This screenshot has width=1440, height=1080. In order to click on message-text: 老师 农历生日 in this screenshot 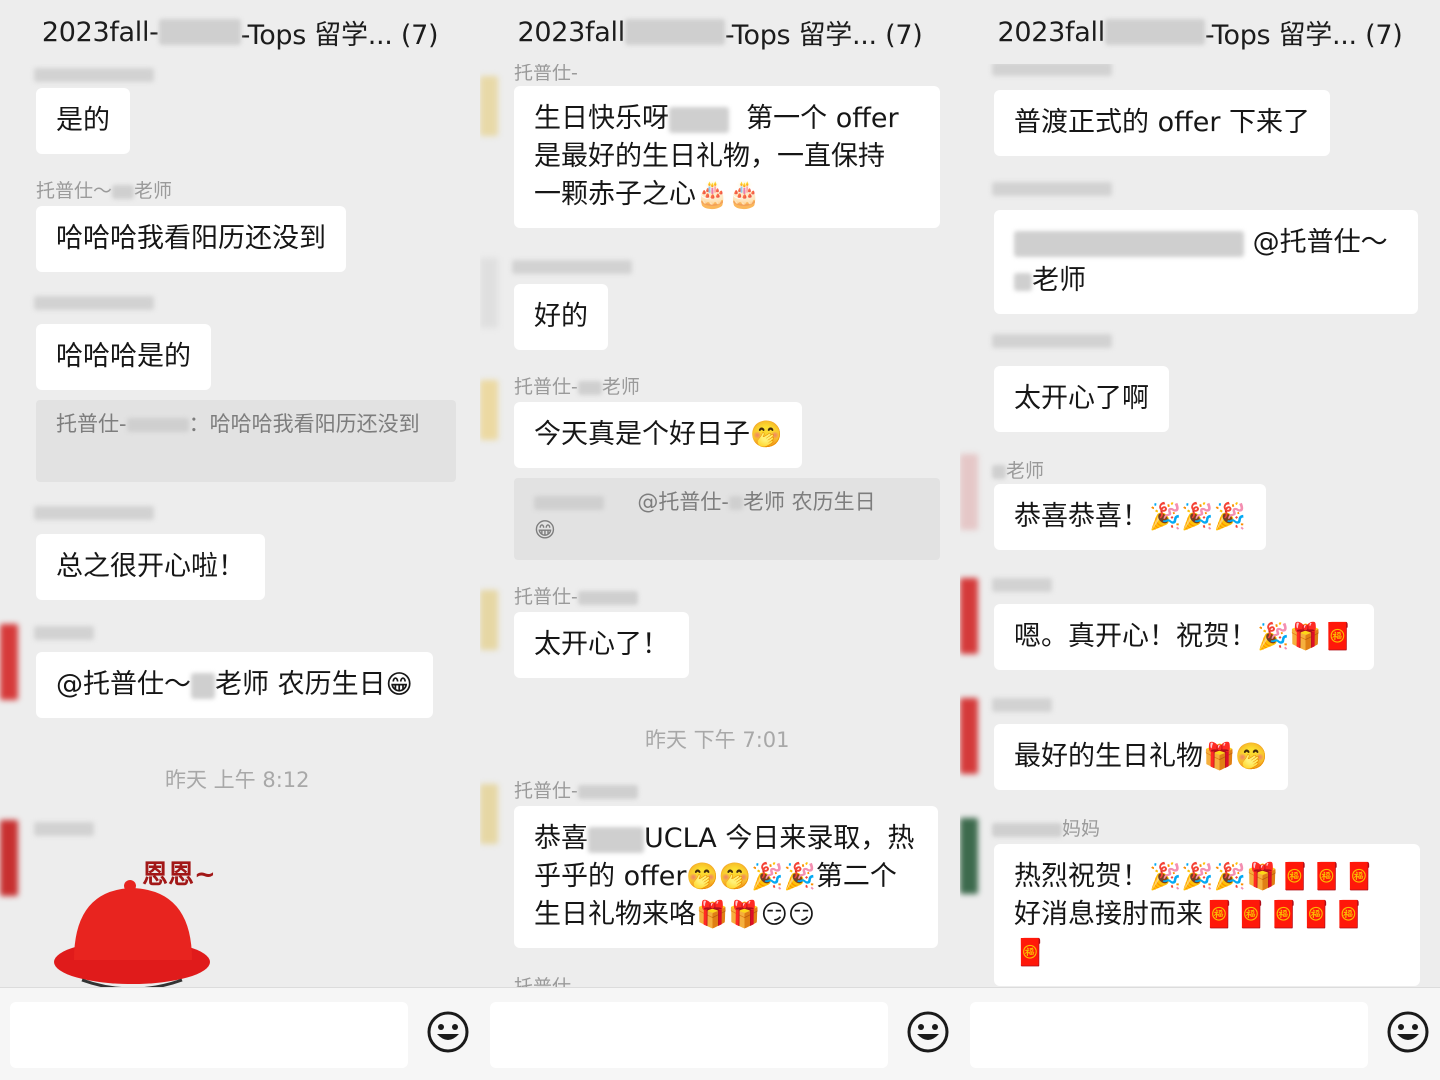, I will do `click(300, 684)`.